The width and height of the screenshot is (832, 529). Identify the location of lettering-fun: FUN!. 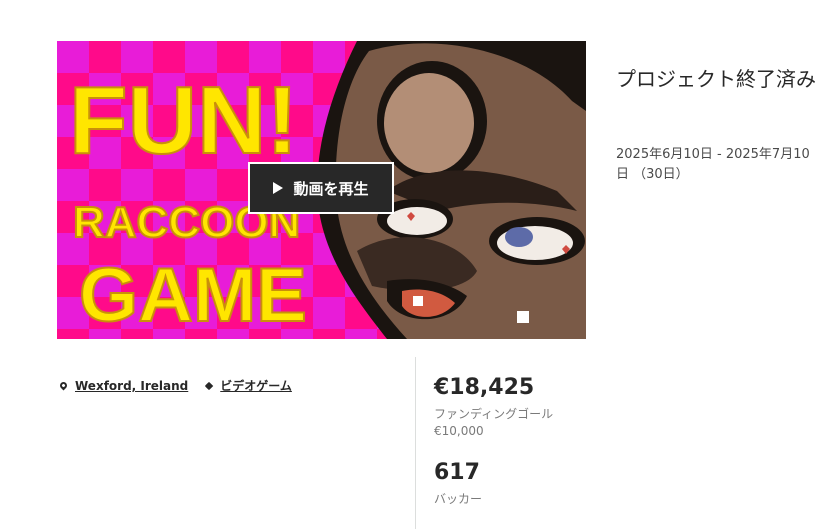
(183, 120).